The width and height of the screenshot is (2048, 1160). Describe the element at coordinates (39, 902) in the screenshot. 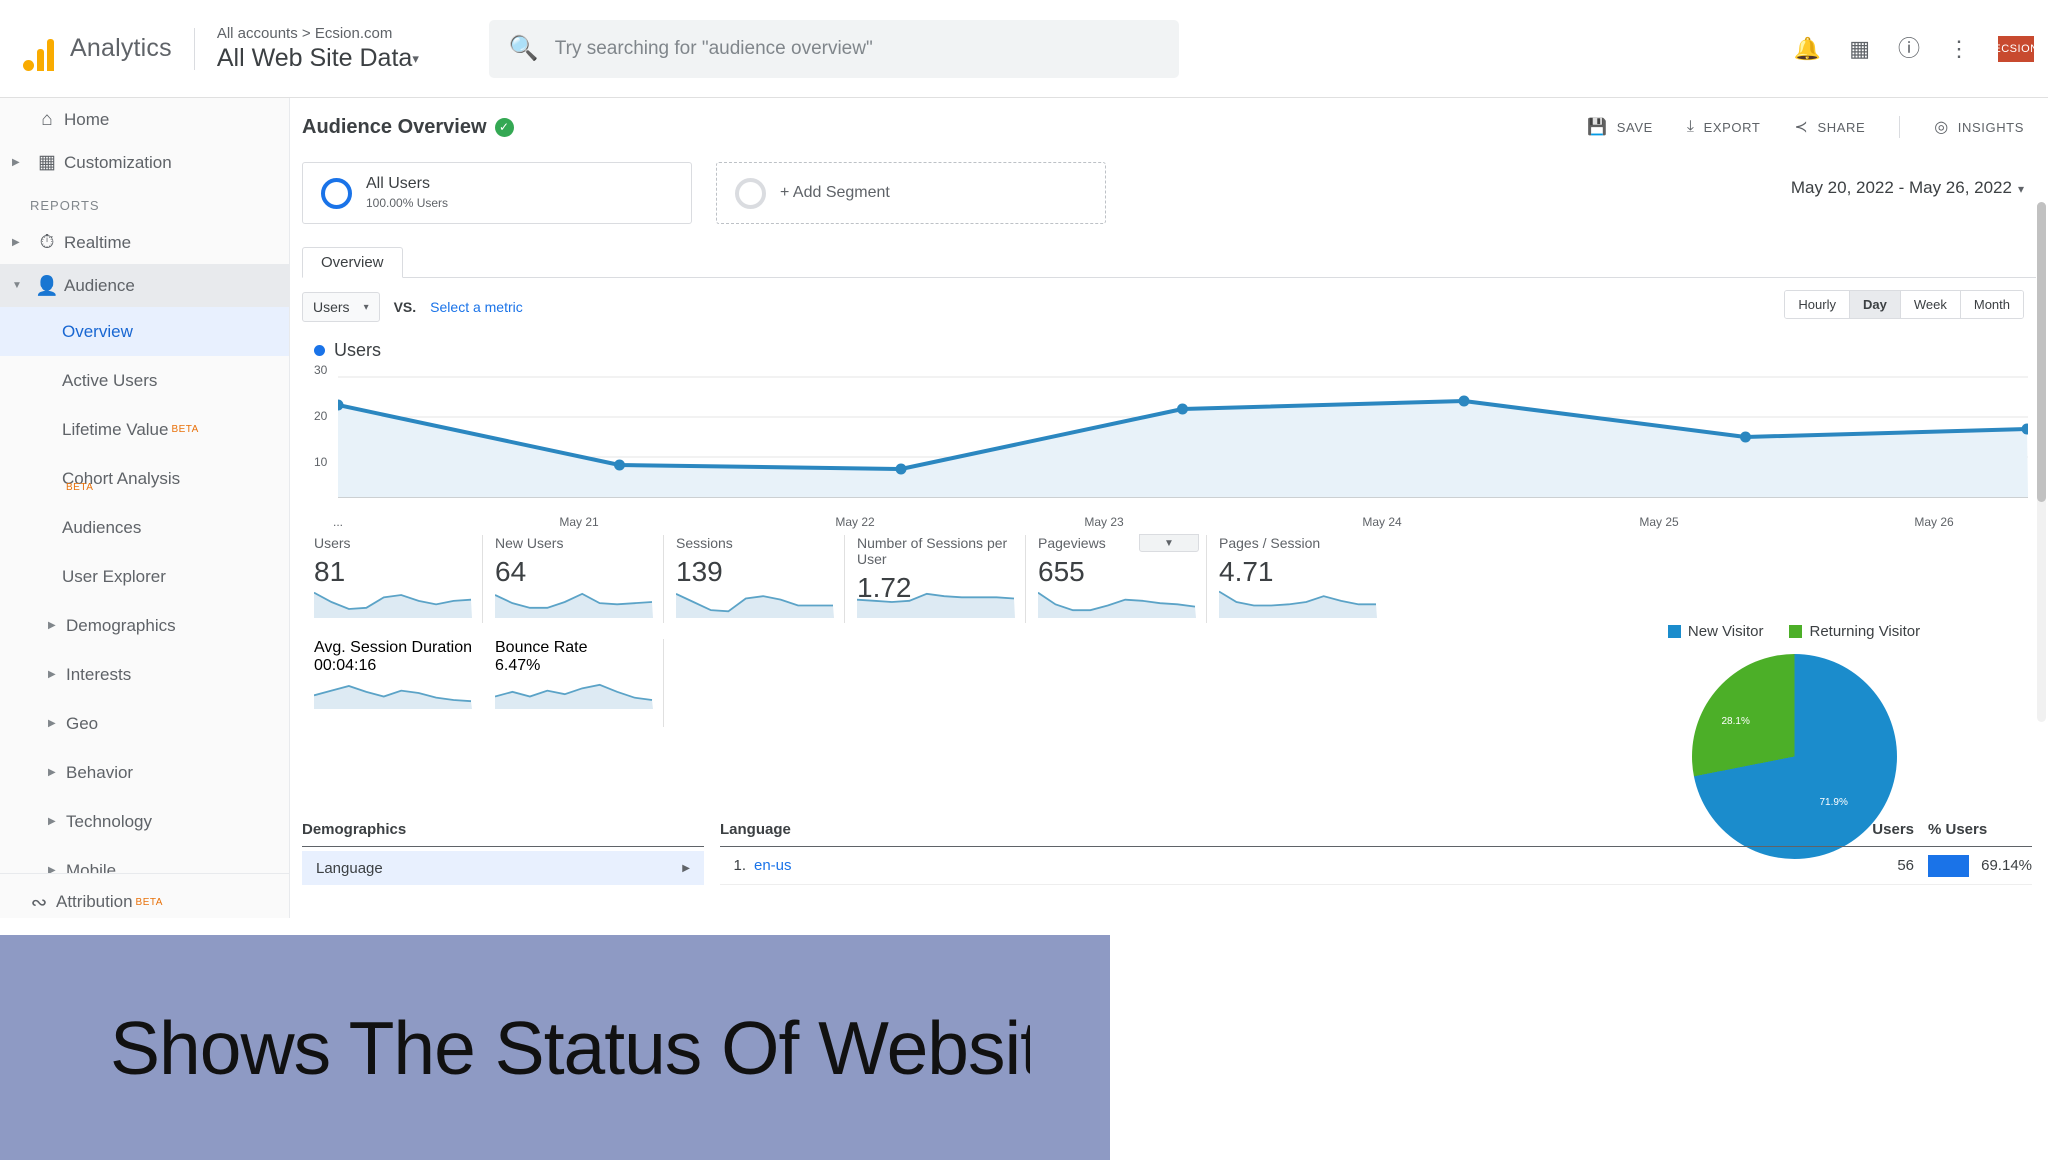

I see `attribution-icon: ∾` at that location.